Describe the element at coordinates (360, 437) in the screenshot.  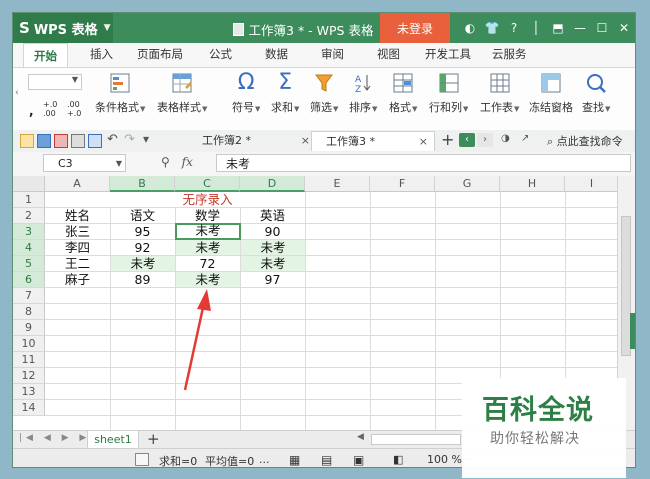
I see `hscroll-left-icon: ◀` at that location.